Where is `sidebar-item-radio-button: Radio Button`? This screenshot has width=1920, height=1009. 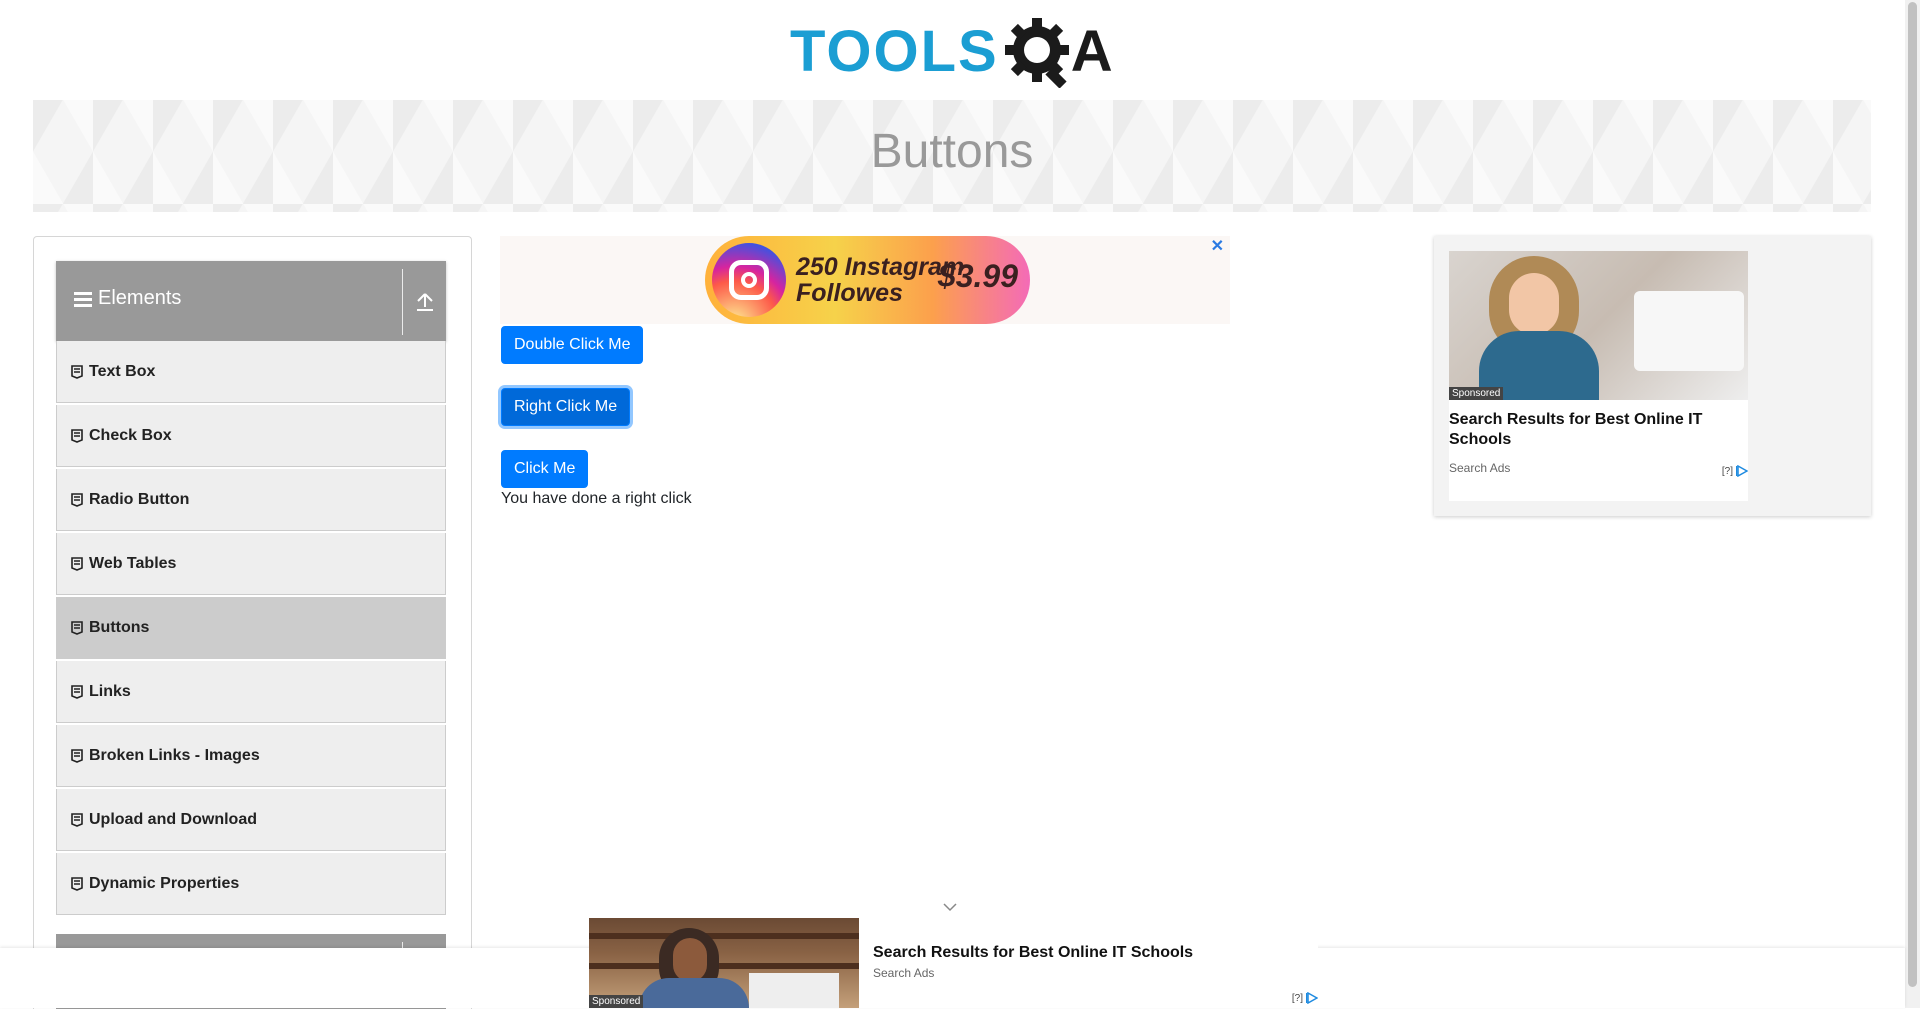
sidebar-item-radio-button: Radio Button is located at coordinates (251, 500).